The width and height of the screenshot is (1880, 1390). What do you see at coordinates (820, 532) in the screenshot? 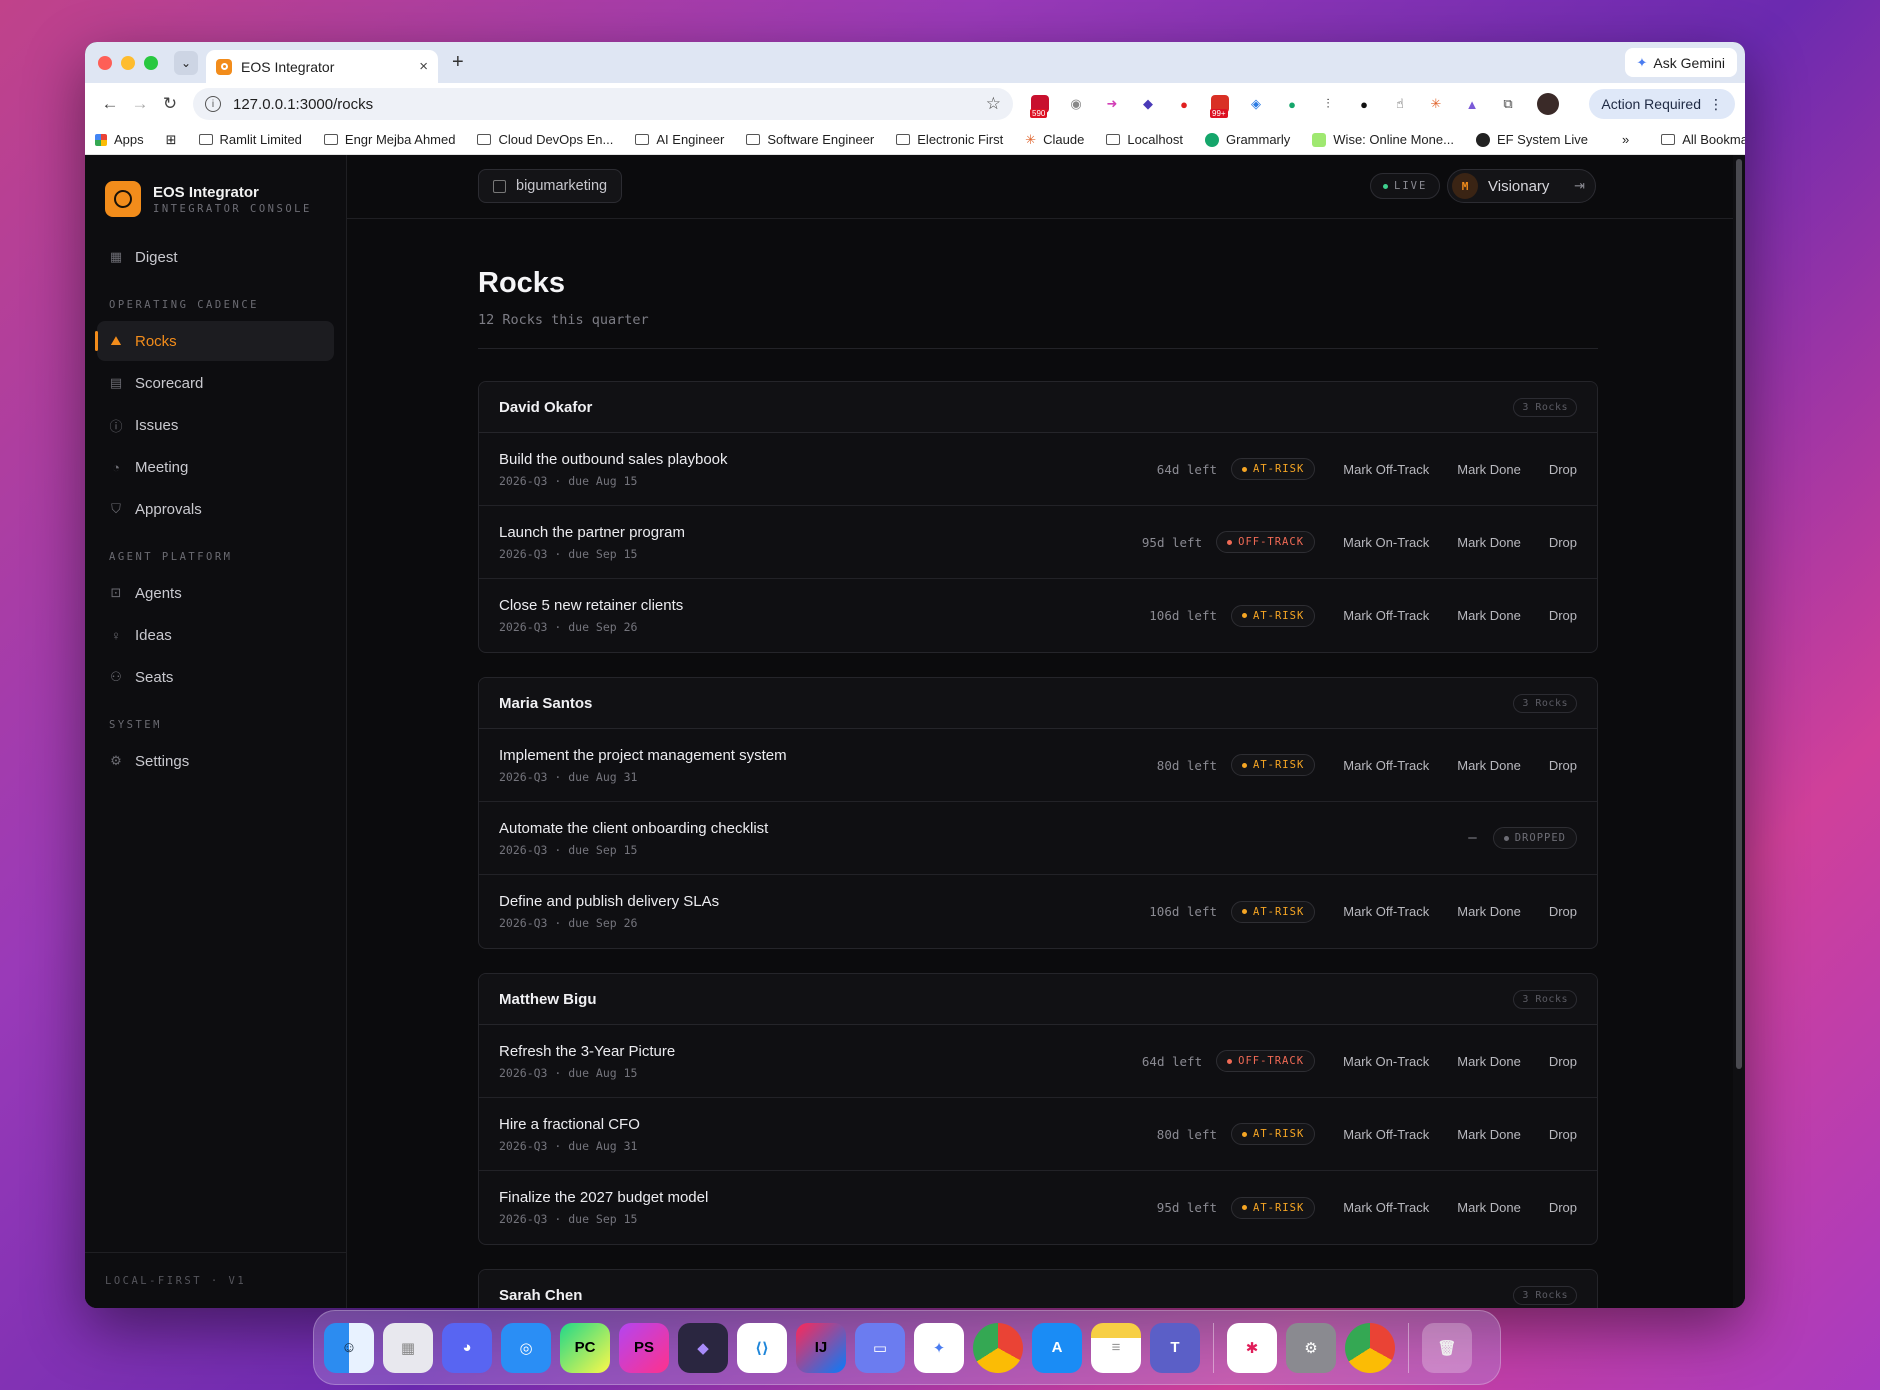
I see `rock-title: Launch the partner program` at bounding box center [820, 532].